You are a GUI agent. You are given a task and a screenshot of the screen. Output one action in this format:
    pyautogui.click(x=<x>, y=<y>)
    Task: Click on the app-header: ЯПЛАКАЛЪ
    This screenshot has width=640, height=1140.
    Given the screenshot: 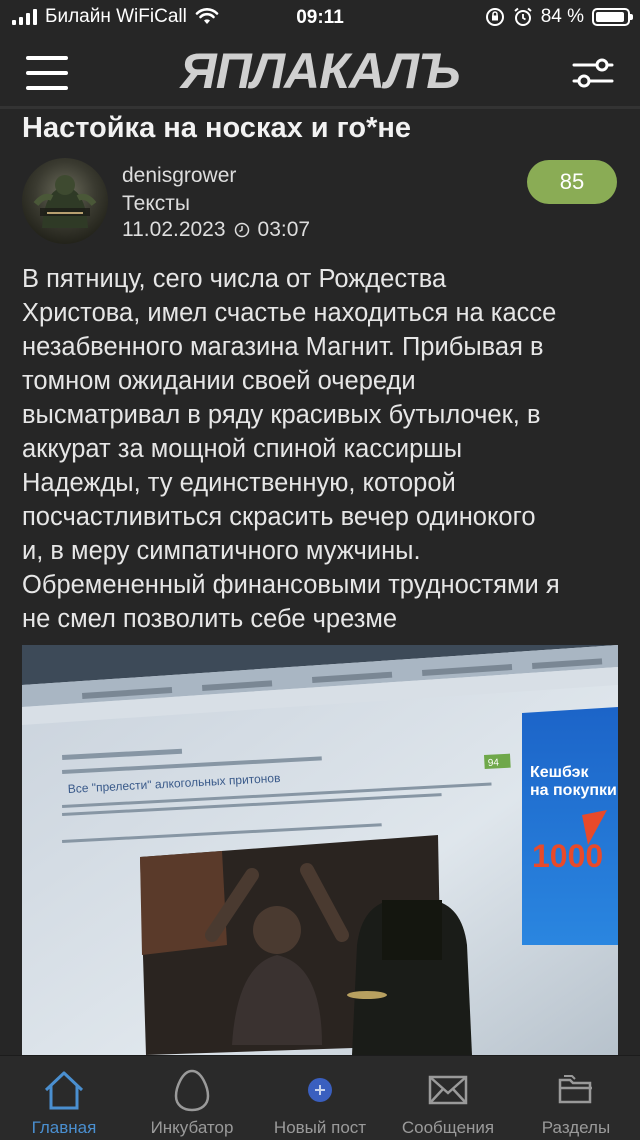 What is the action you would take?
    pyautogui.click(x=320, y=72)
    